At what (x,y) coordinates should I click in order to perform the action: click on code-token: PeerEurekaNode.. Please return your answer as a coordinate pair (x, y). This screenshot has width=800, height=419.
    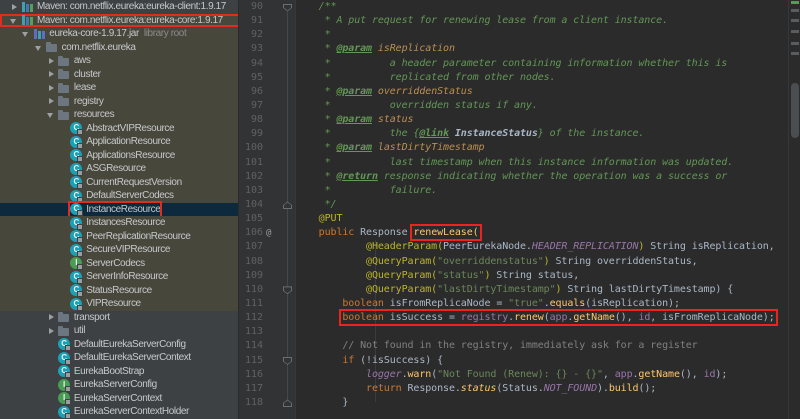
    Looking at the image, I should click on (487, 247).